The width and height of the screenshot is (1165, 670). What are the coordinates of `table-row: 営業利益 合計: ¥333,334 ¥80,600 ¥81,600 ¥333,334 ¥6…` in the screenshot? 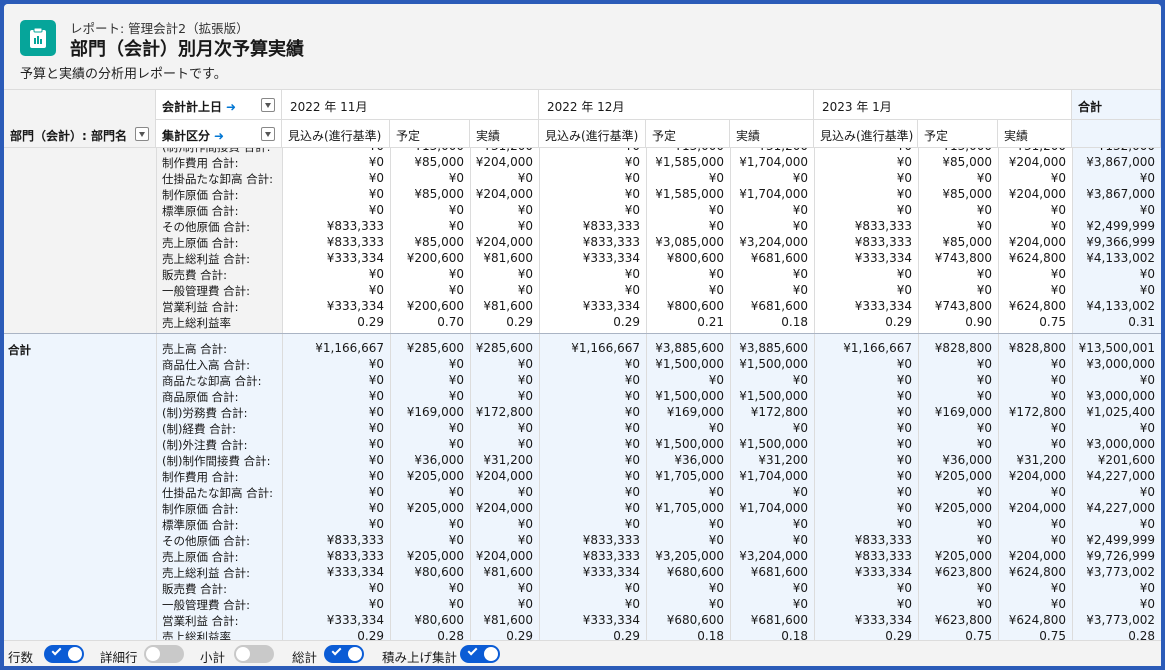 It's located at (582, 620).